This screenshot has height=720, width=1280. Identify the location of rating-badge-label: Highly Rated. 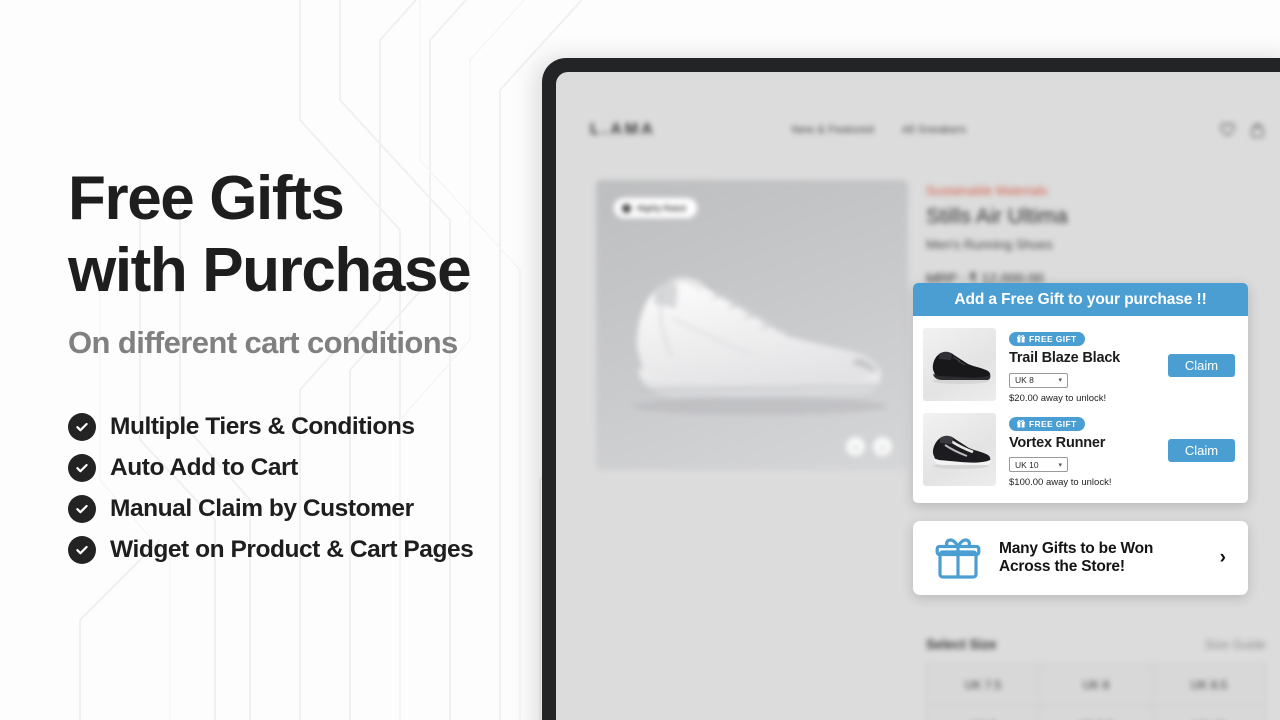
(661, 208).